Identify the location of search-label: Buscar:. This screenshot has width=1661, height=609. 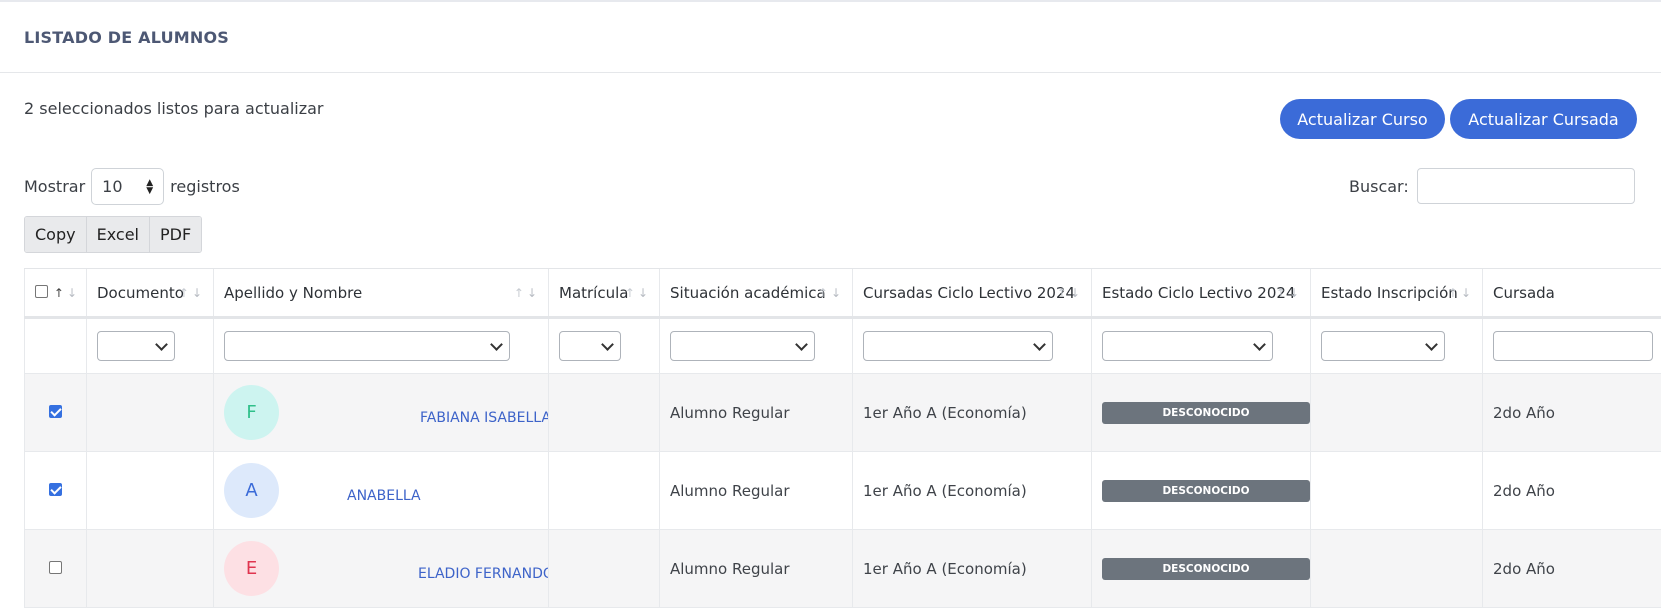
(1379, 186).